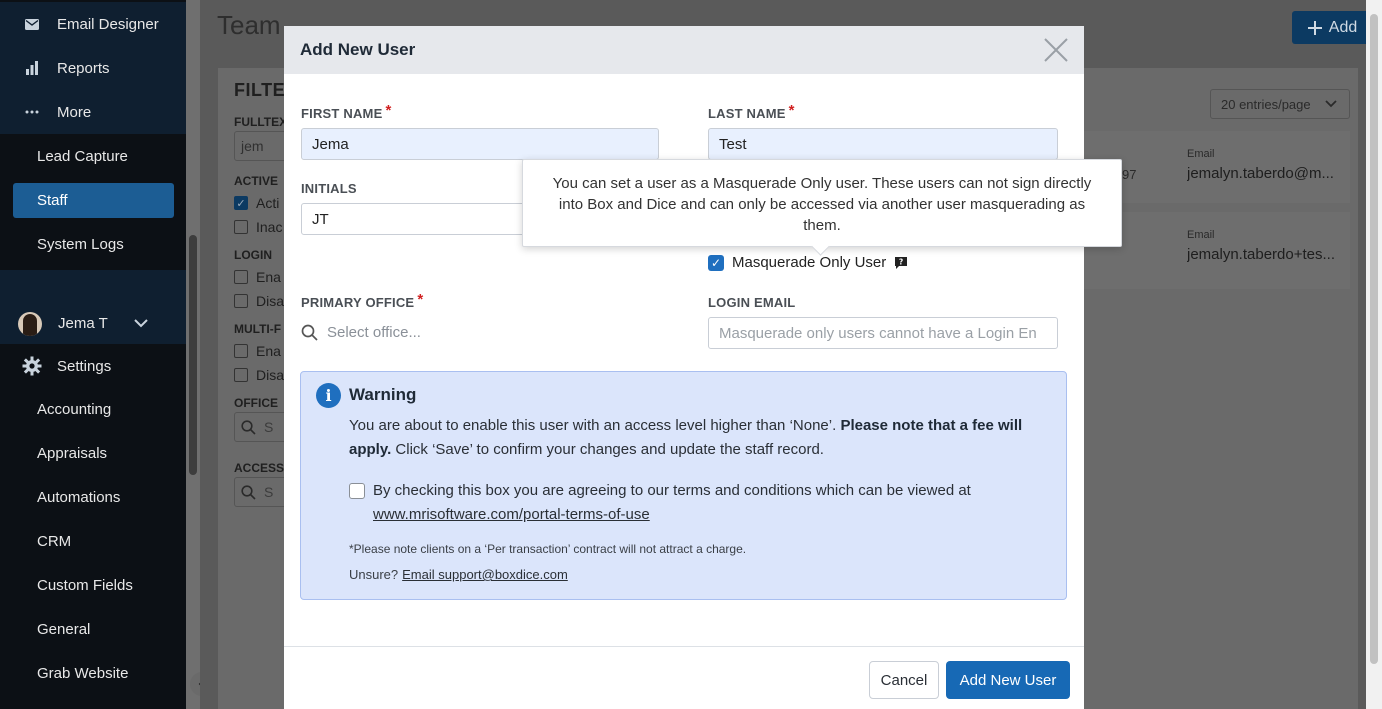  Describe the element at coordinates (84, 366) in the screenshot. I see `sidebar-item-label: Settings` at that location.